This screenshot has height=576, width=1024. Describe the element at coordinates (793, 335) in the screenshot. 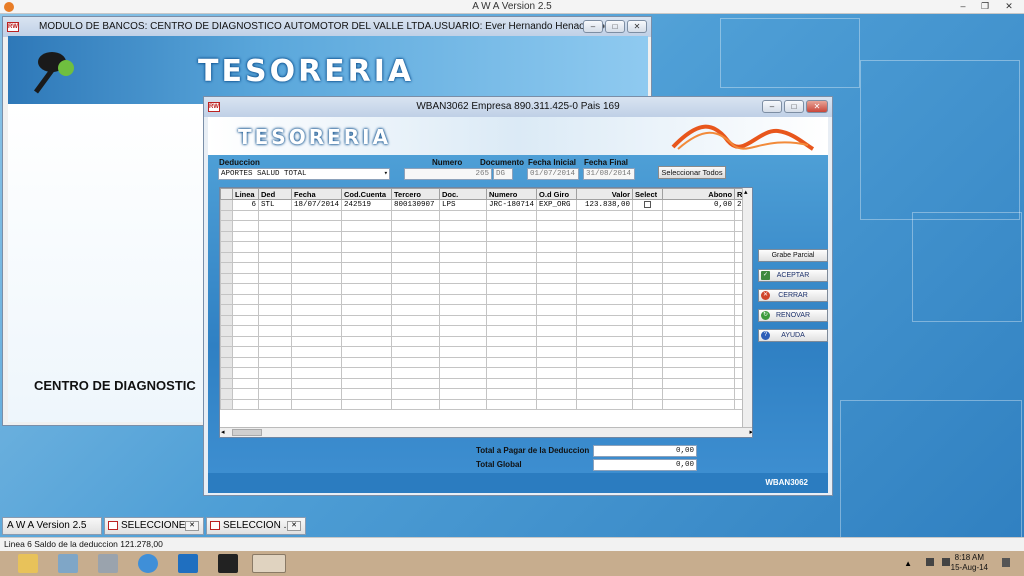

I see `ayuda-button: ? AYUDA` at that location.